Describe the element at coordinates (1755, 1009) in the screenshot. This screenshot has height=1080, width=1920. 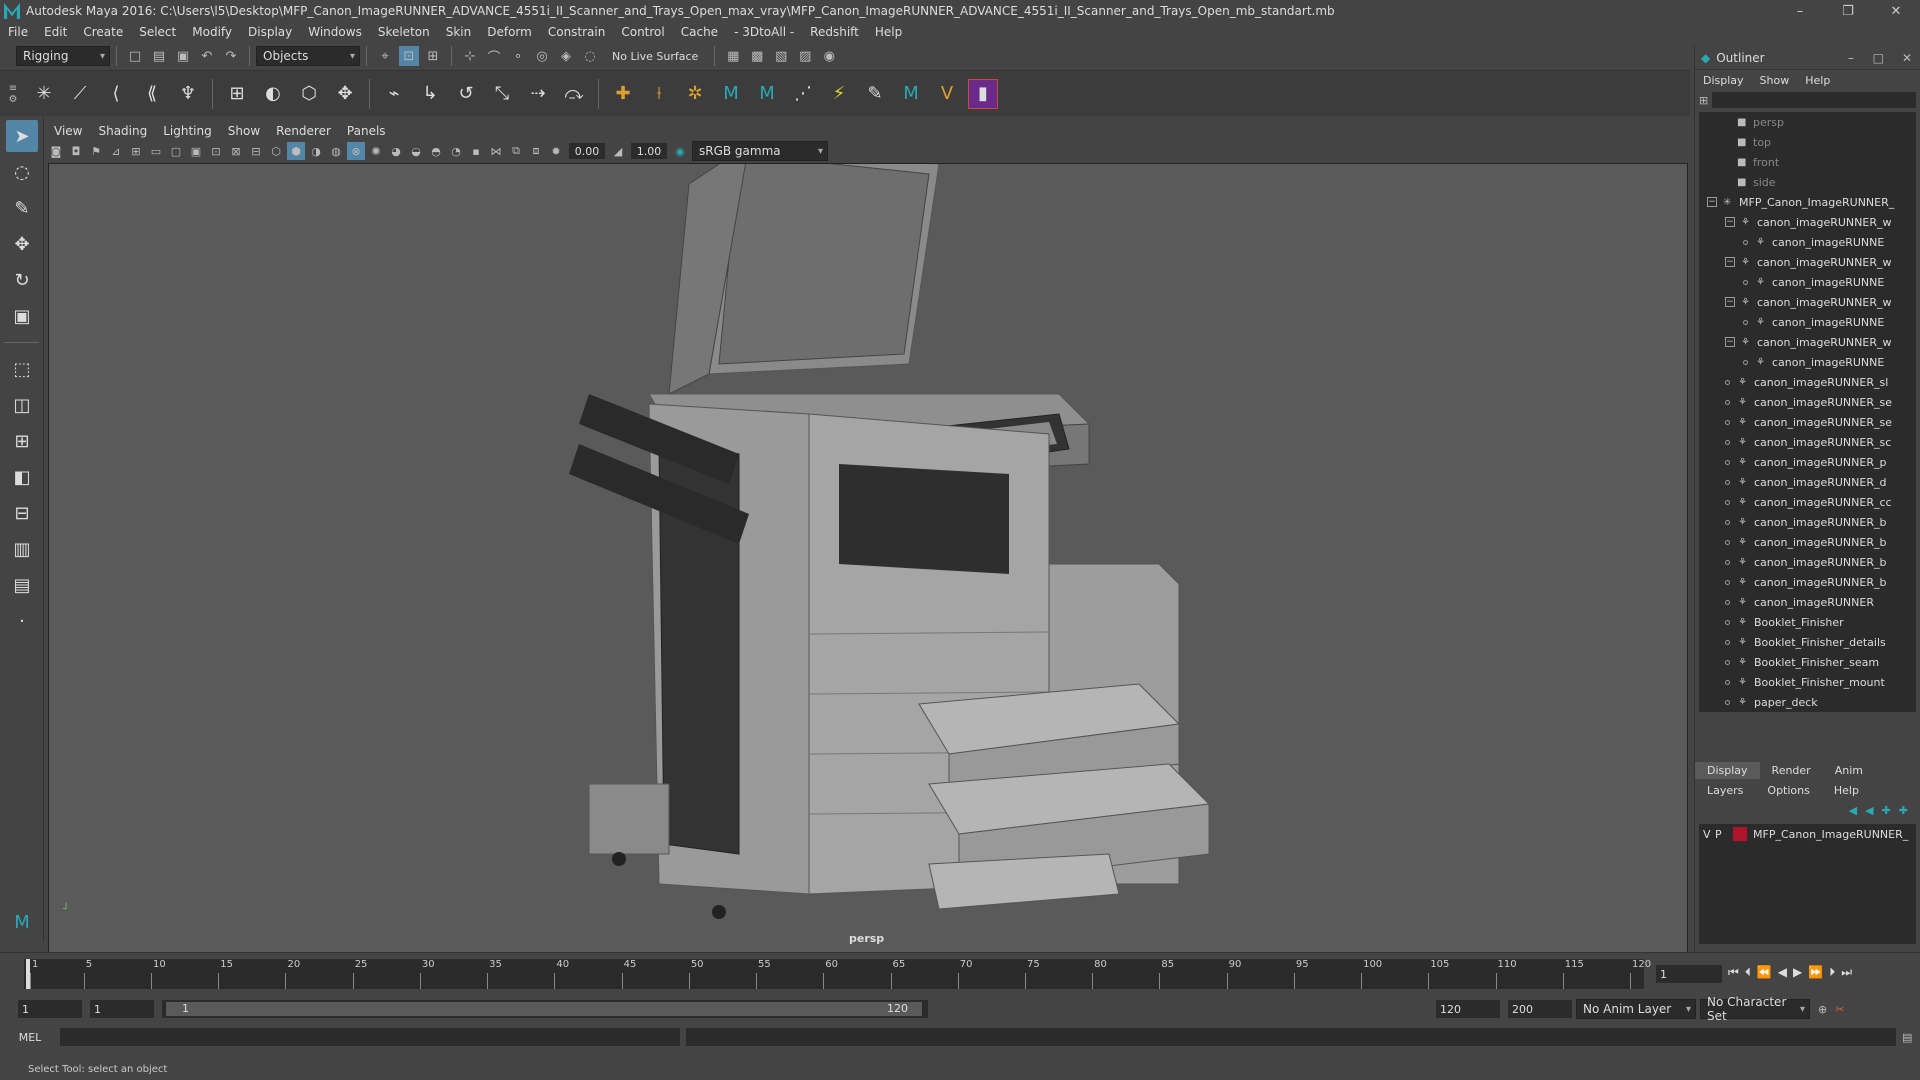
I see `character-set-dropdown: No Character Set` at that location.